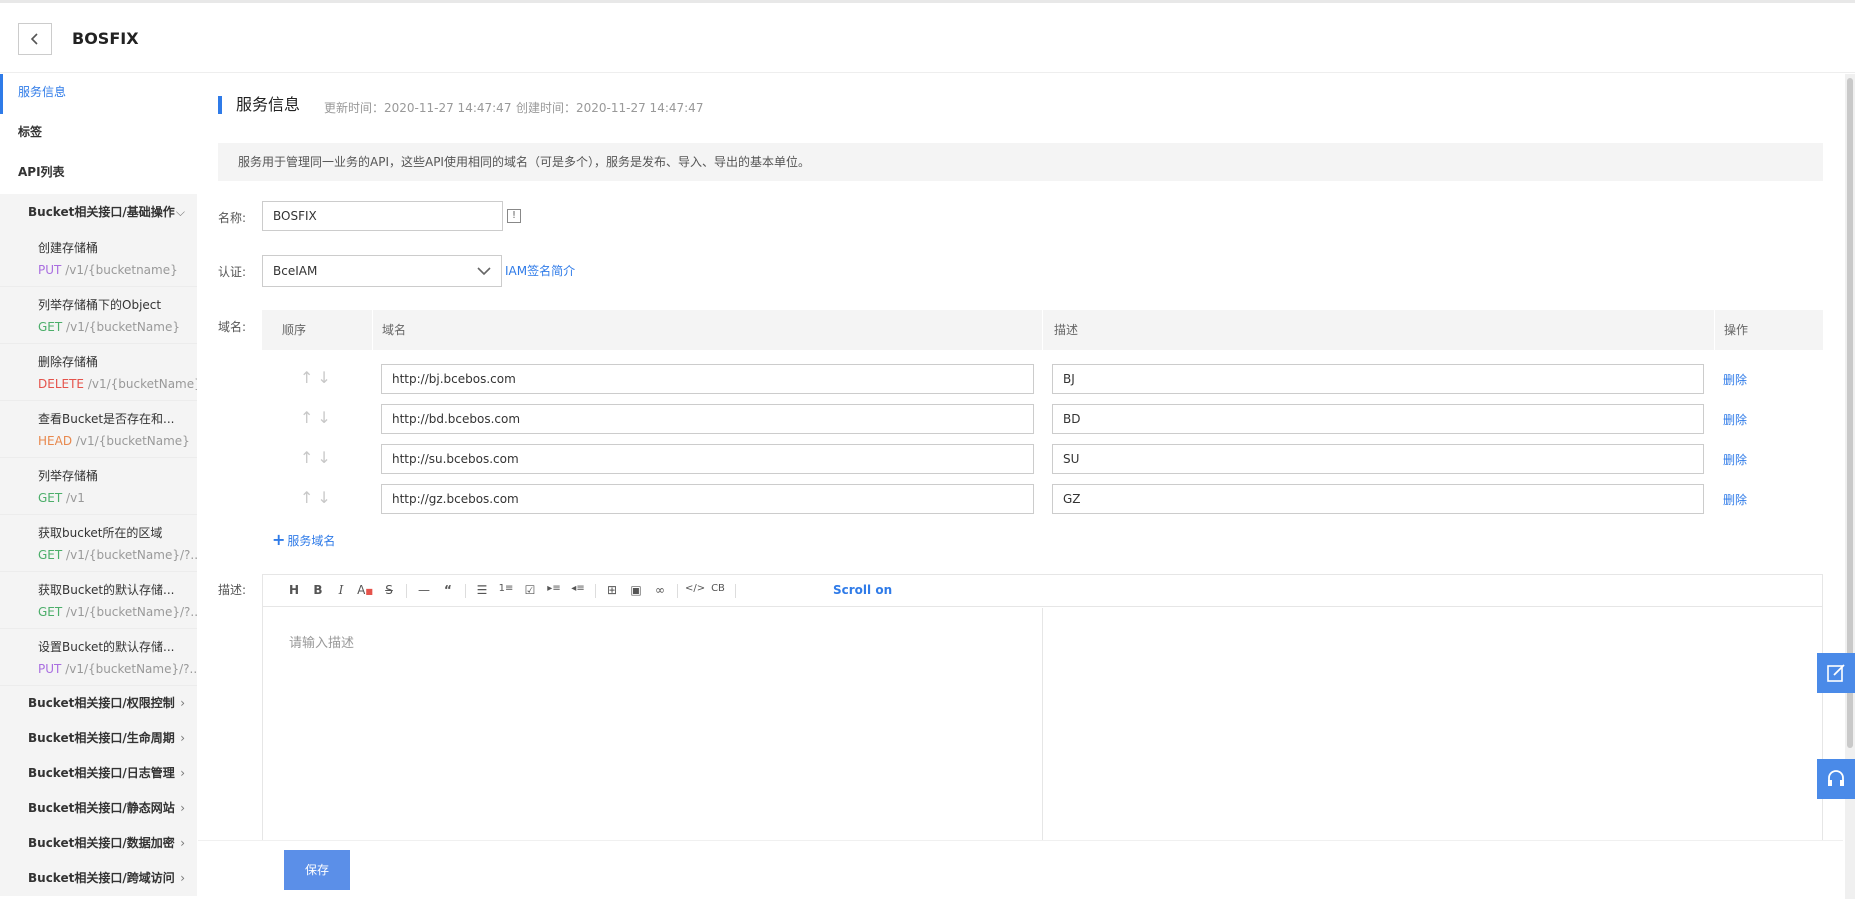 The height and width of the screenshot is (899, 1855). What do you see at coordinates (695, 588) in the screenshot?
I see `code-icon: </>` at bounding box center [695, 588].